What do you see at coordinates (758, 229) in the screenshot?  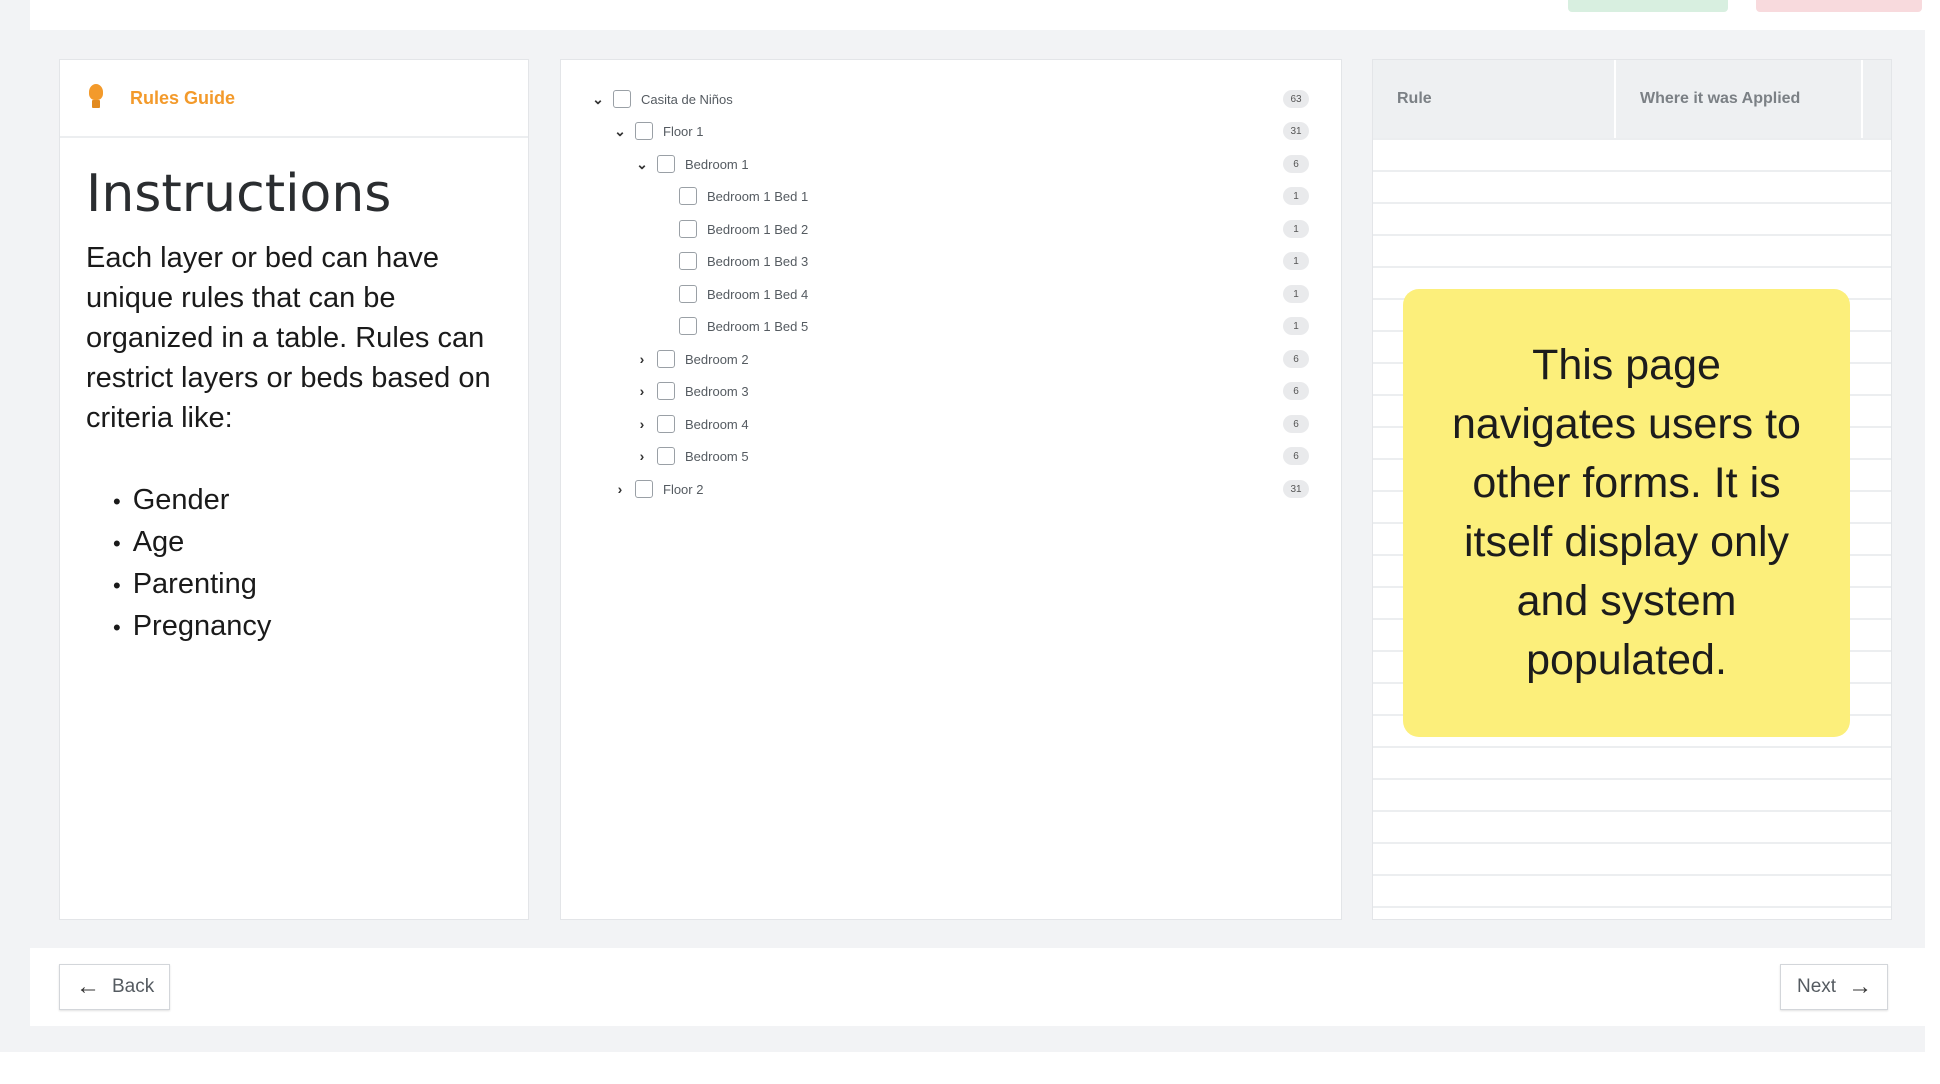 I see `tree-node-label: Bedroom 1 Bed 2` at bounding box center [758, 229].